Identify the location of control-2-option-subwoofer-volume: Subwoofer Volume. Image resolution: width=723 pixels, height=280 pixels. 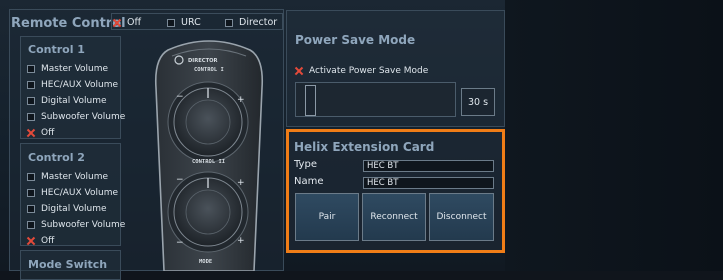
(76, 225).